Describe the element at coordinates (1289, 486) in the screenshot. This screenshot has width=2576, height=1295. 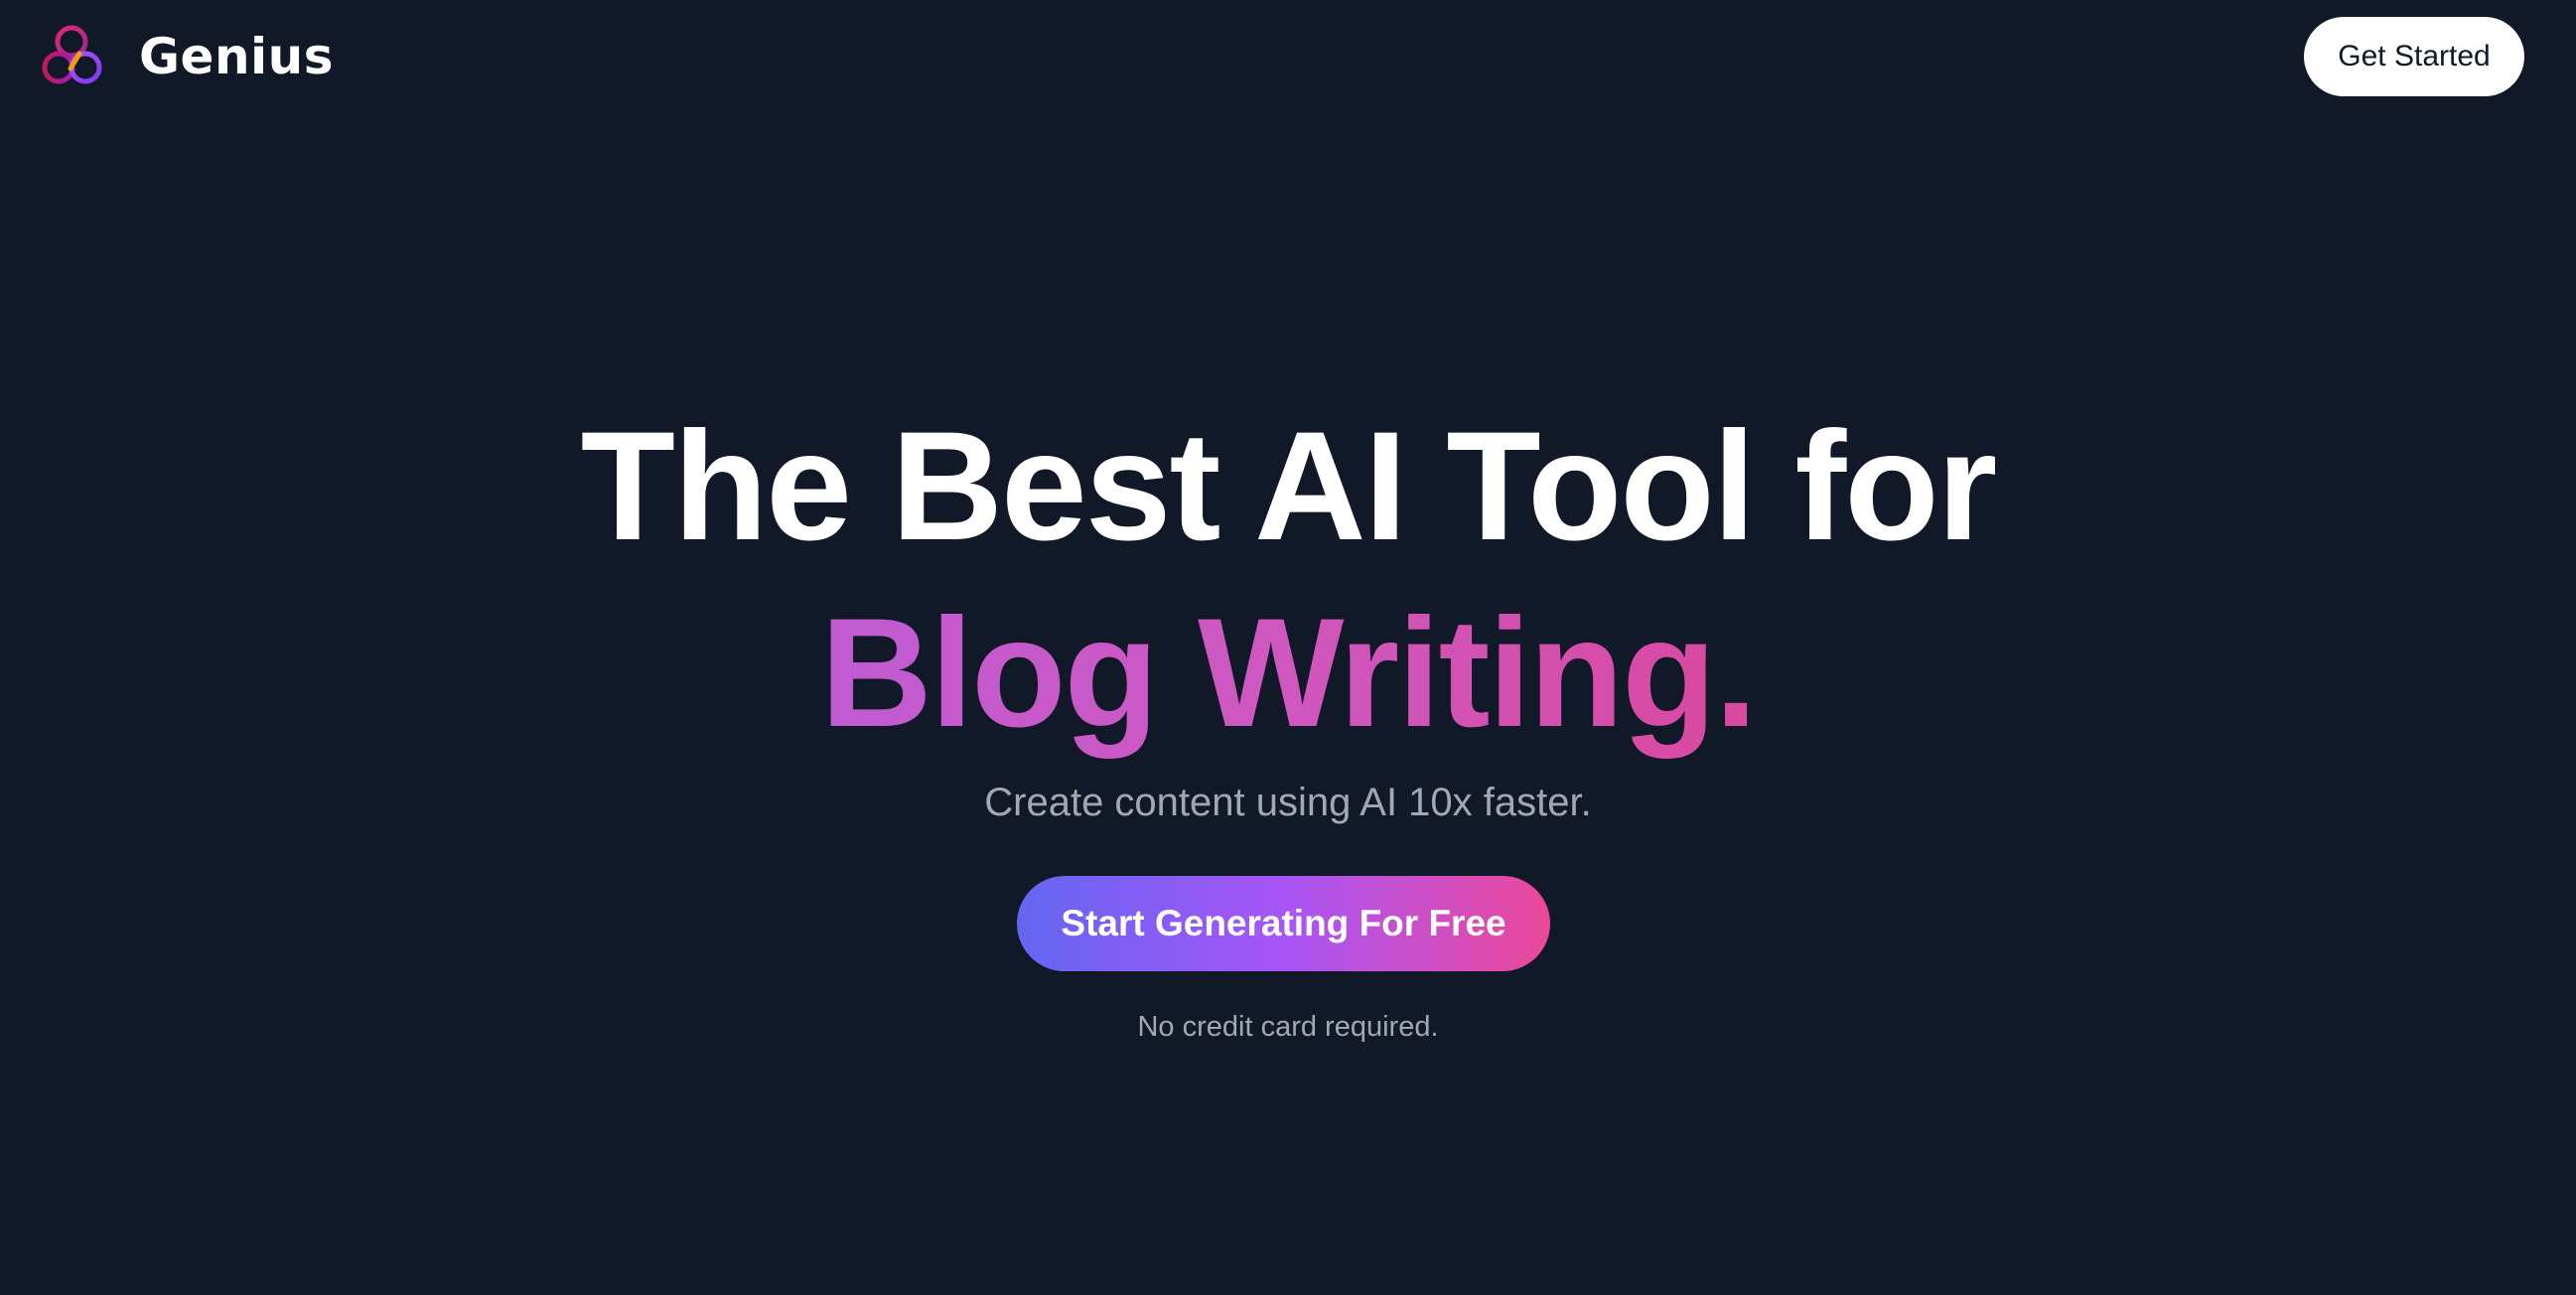
I see `hero-title-line-1: The Best AI Tool for` at that location.